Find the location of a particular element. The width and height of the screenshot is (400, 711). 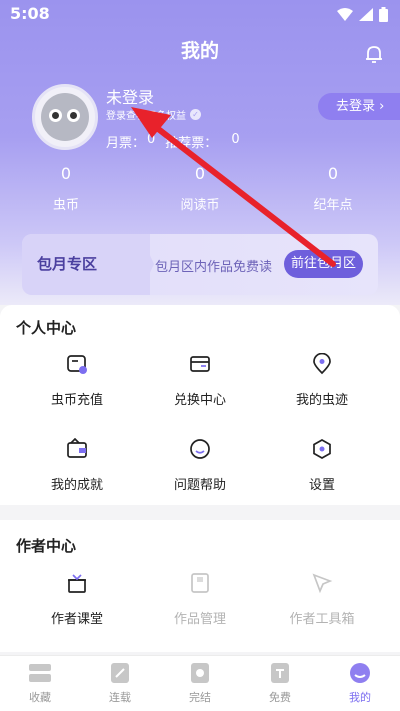

tickets-row: 月票： 0 推荐票： 0 is located at coordinates (173, 141).